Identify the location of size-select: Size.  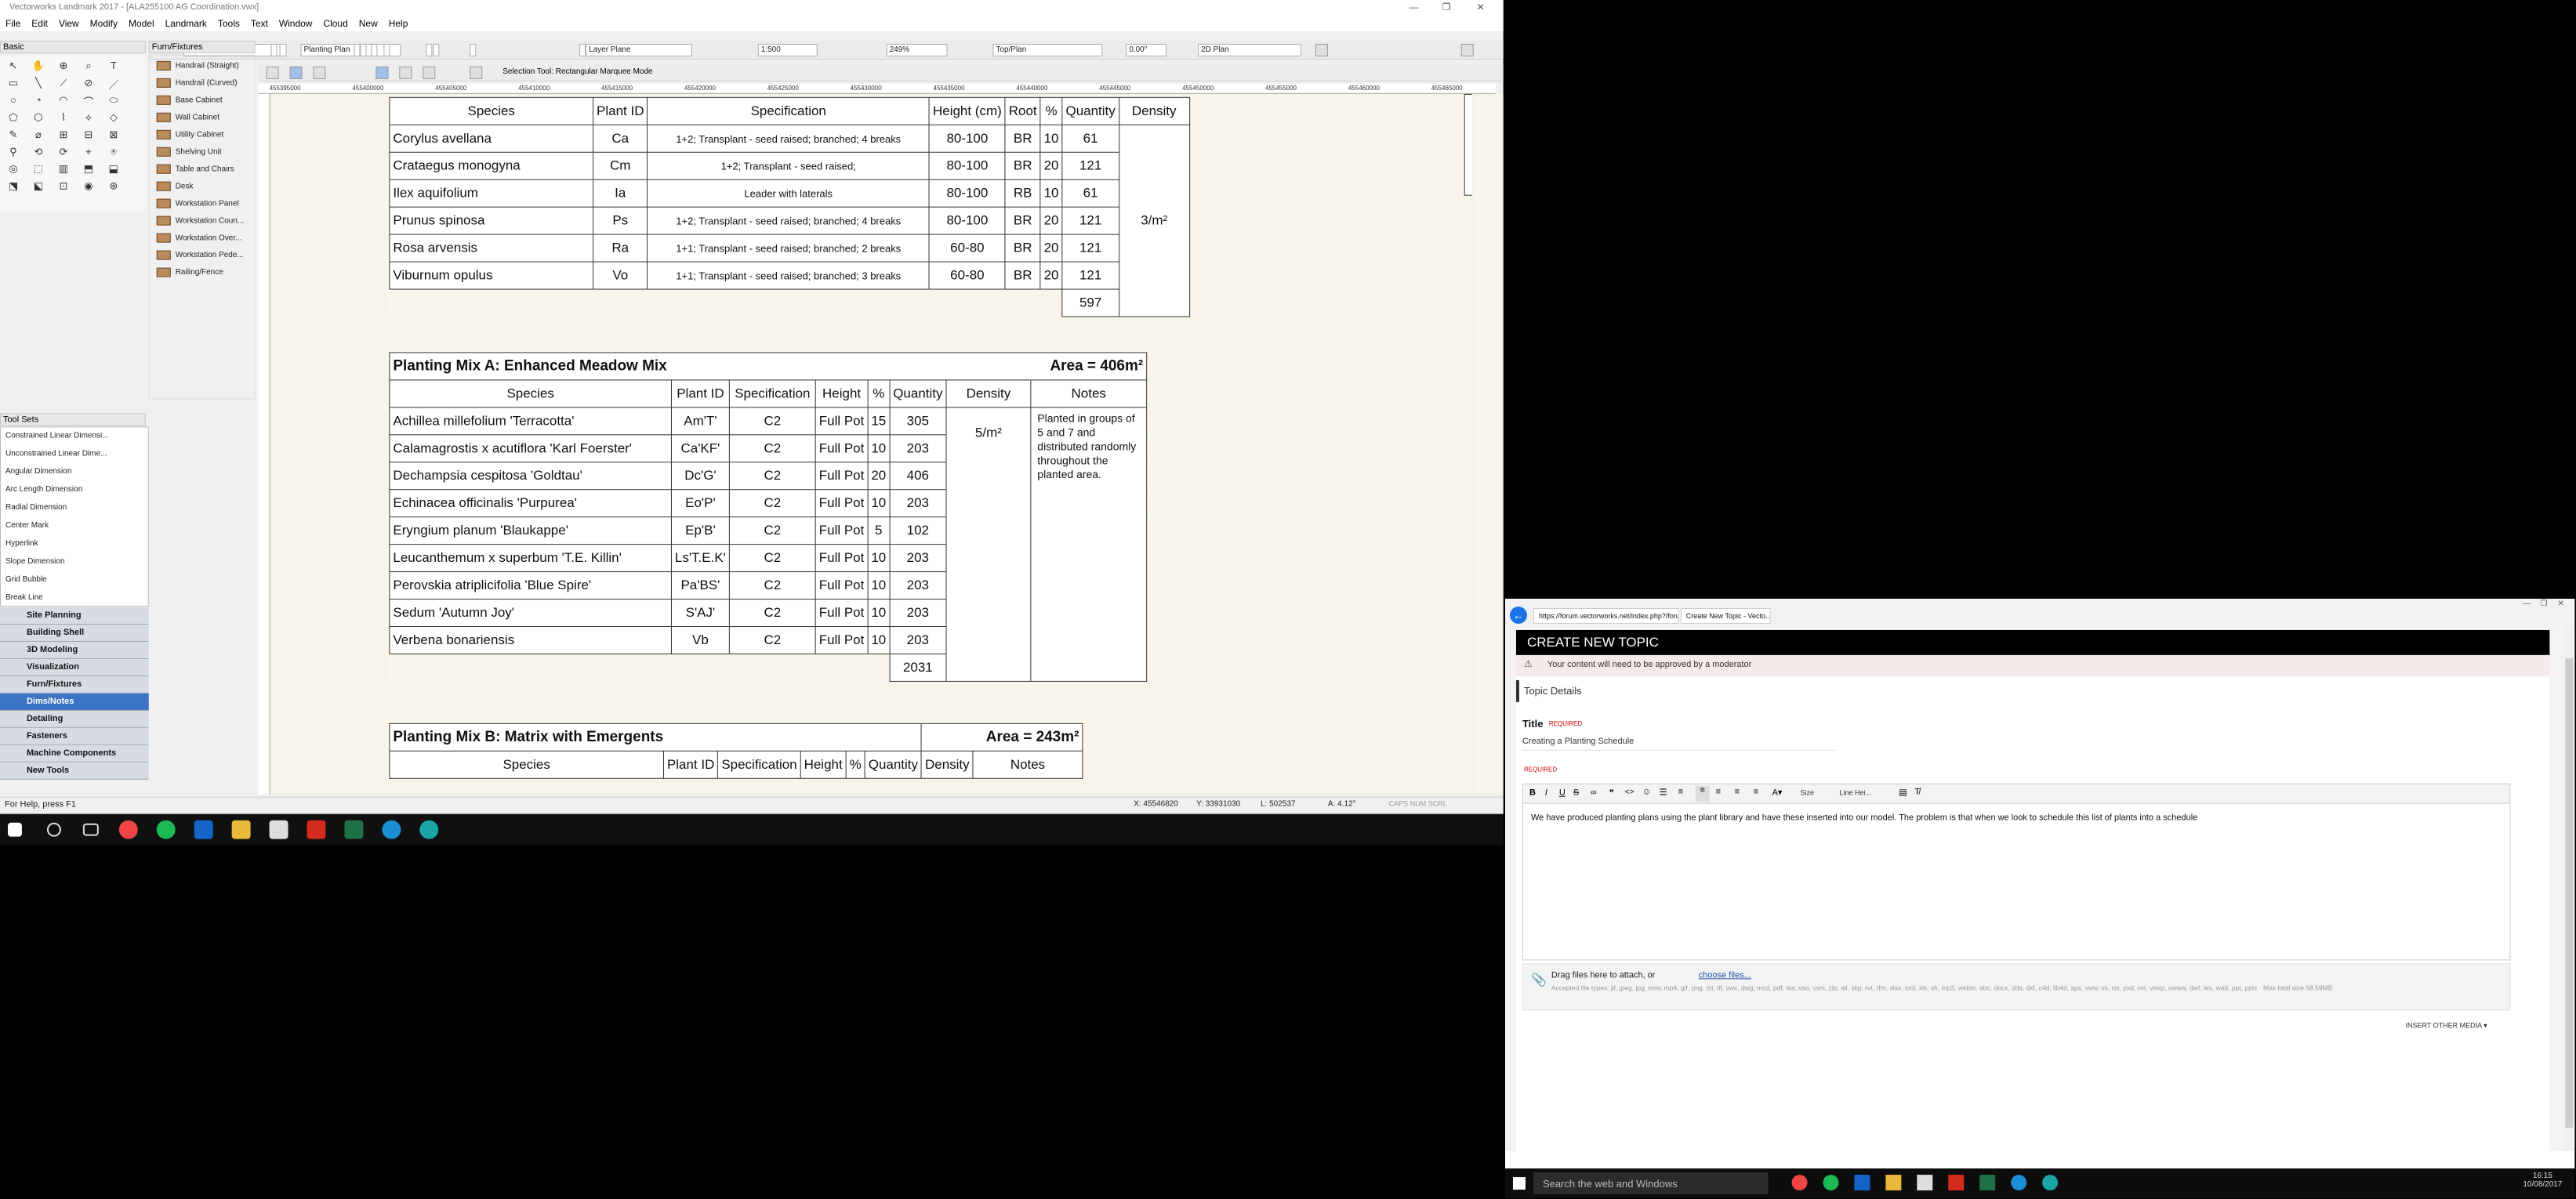
(1808, 793).